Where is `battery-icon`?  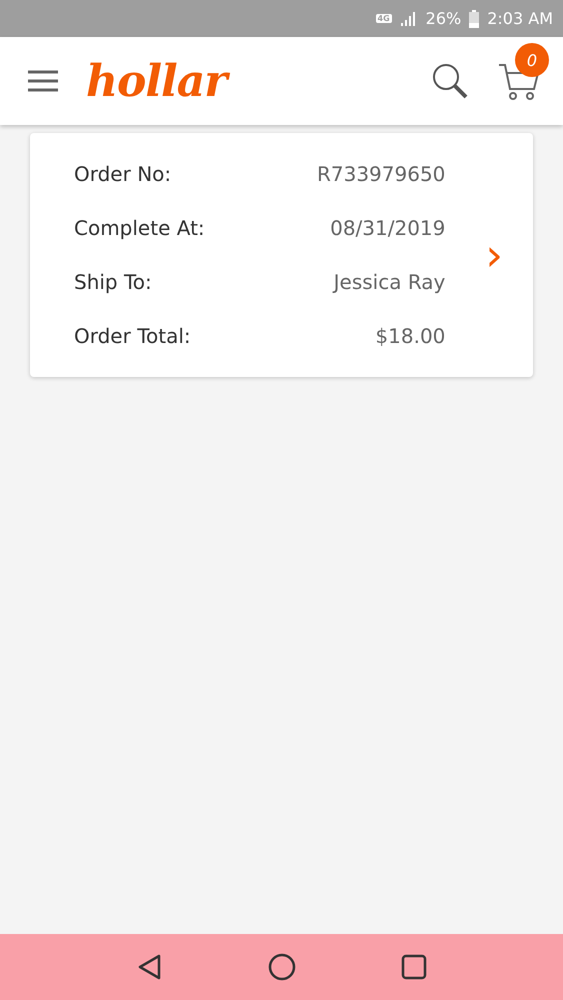 battery-icon is located at coordinates (474, 19).